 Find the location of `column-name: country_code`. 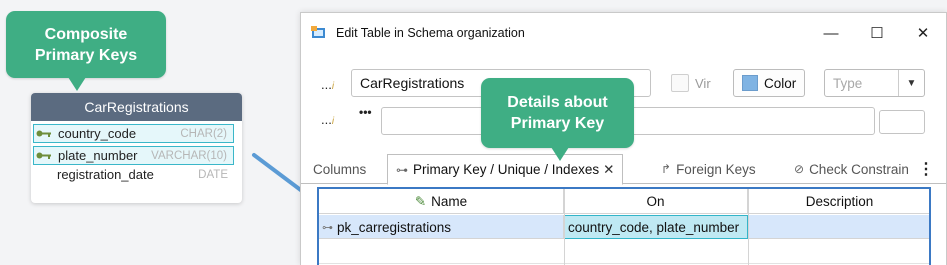

column-name: country_code is located at coordinates (97, 133).